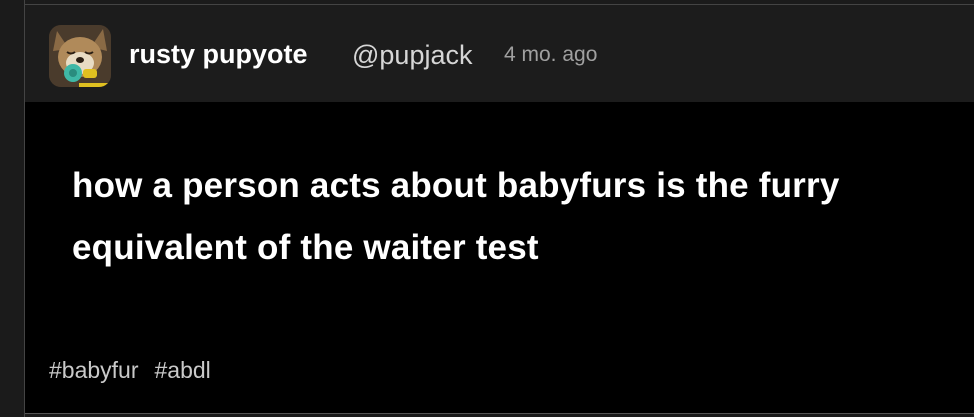  I want to click on author-display-name: rusty pupyote, so click(218, 54).